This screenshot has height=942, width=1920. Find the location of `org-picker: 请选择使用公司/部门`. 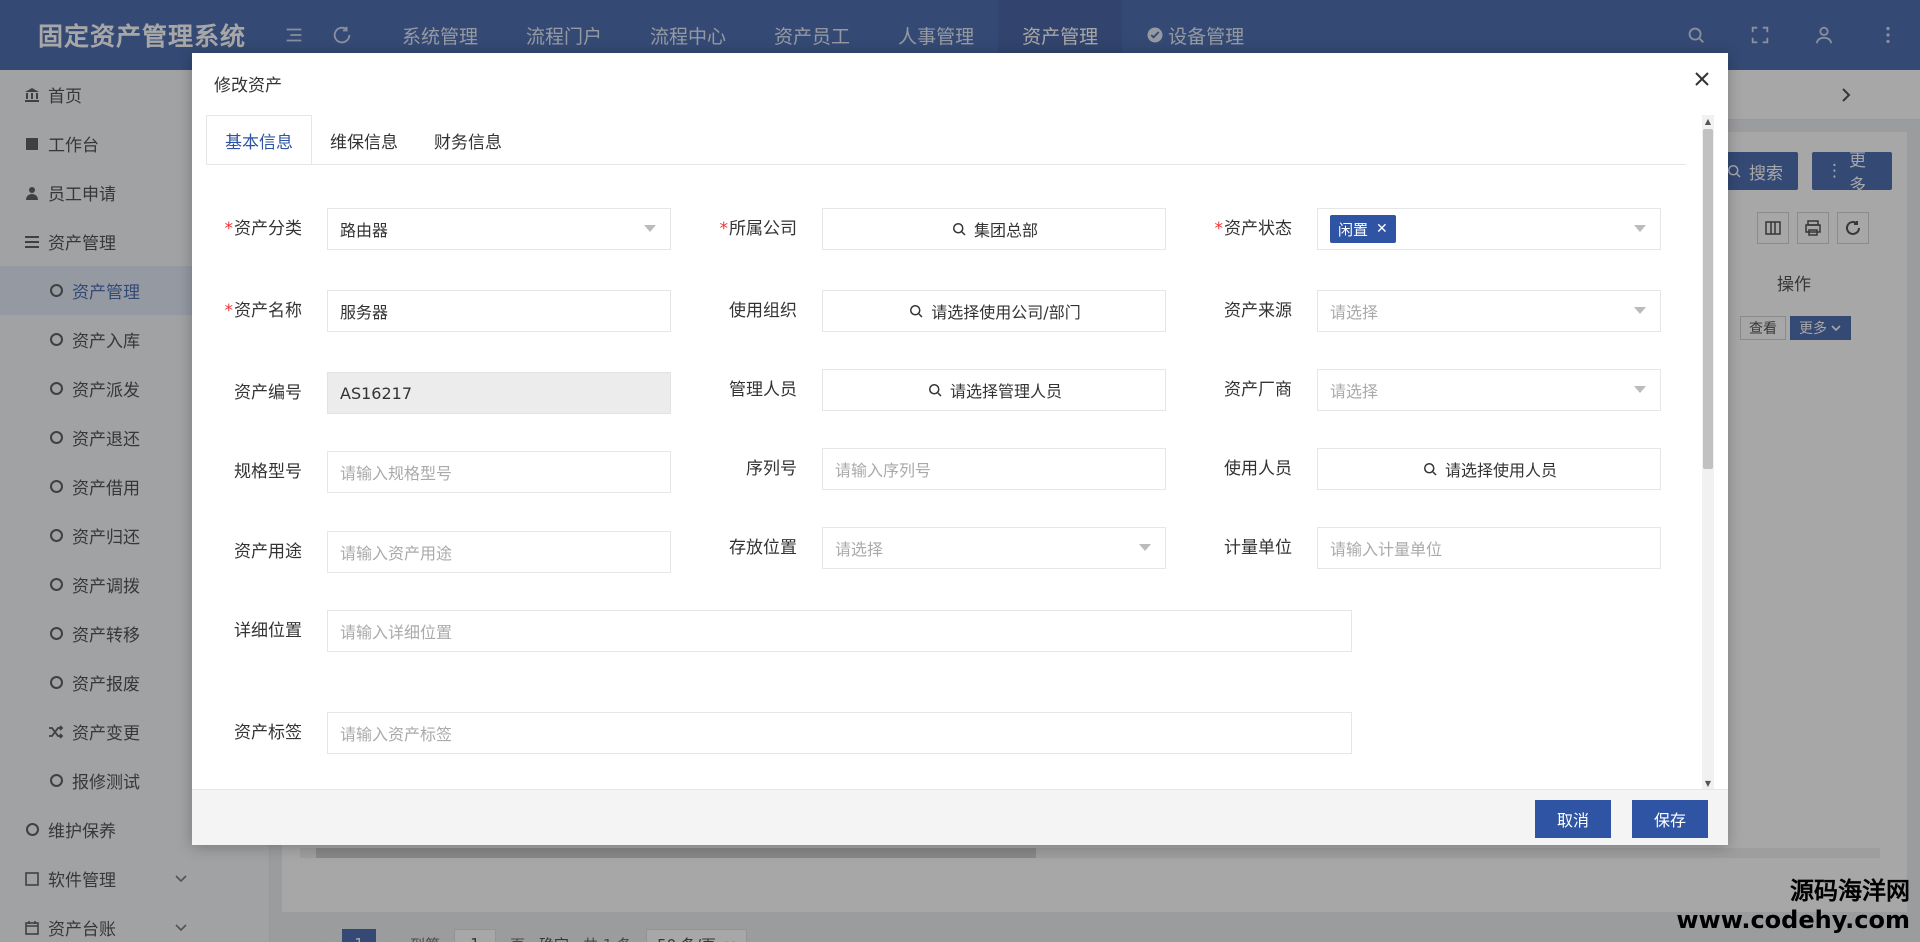

org-picker: 请选择使用公司/部门 is located at coordinates (994, 311).